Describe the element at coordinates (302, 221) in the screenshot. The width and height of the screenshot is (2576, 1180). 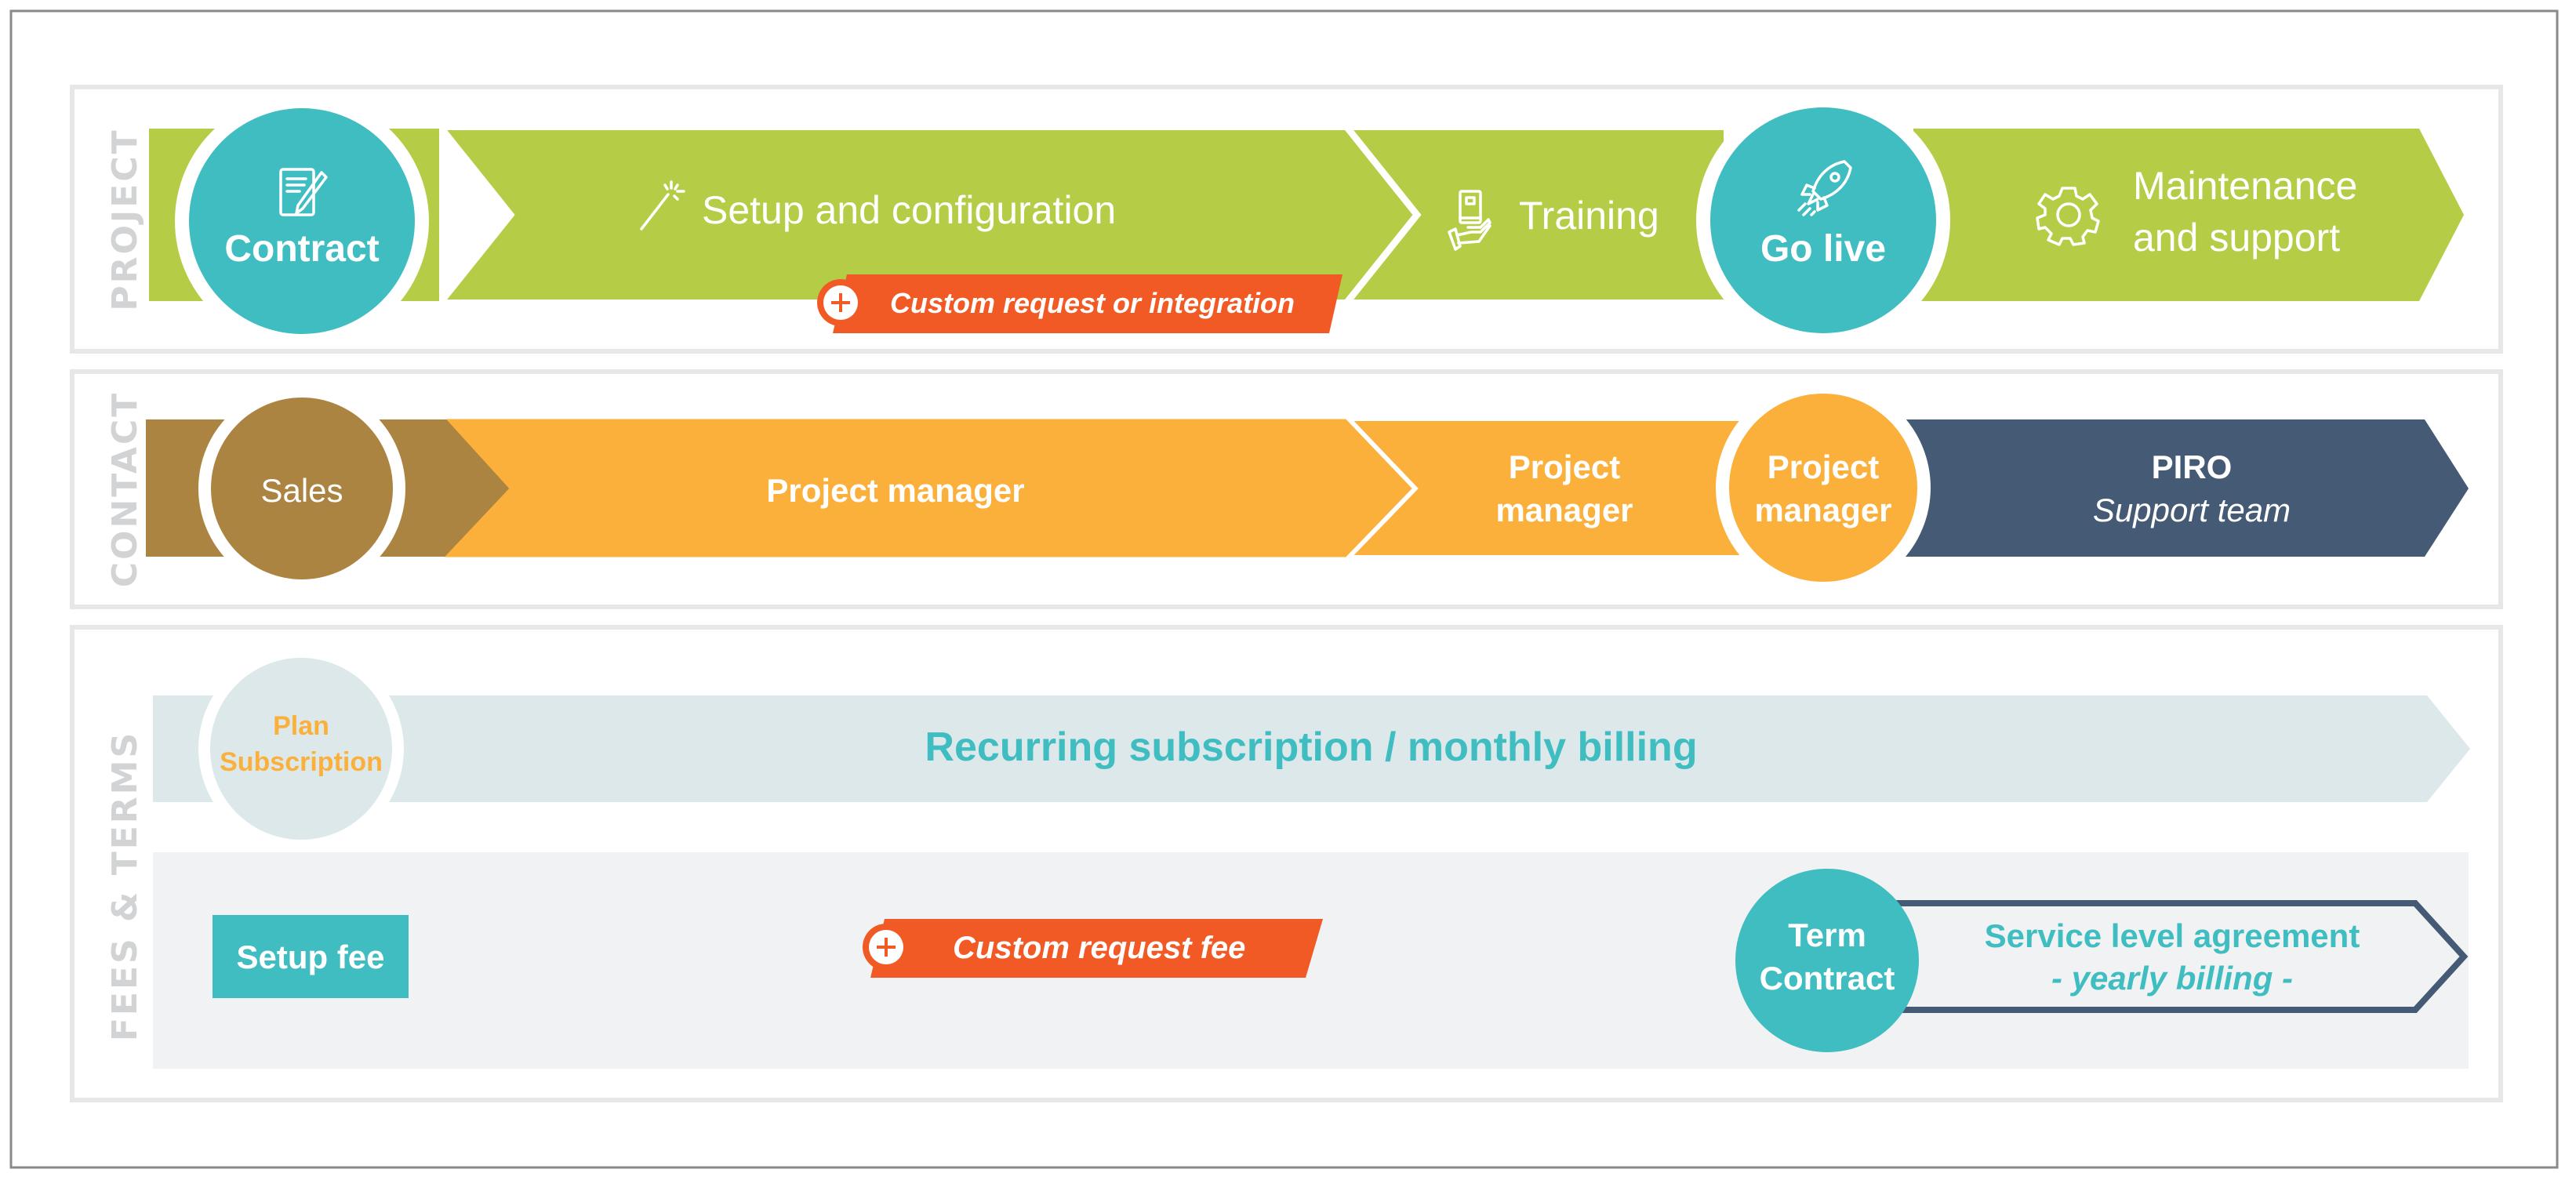
I see `contract-milestone: Contract` at that location.